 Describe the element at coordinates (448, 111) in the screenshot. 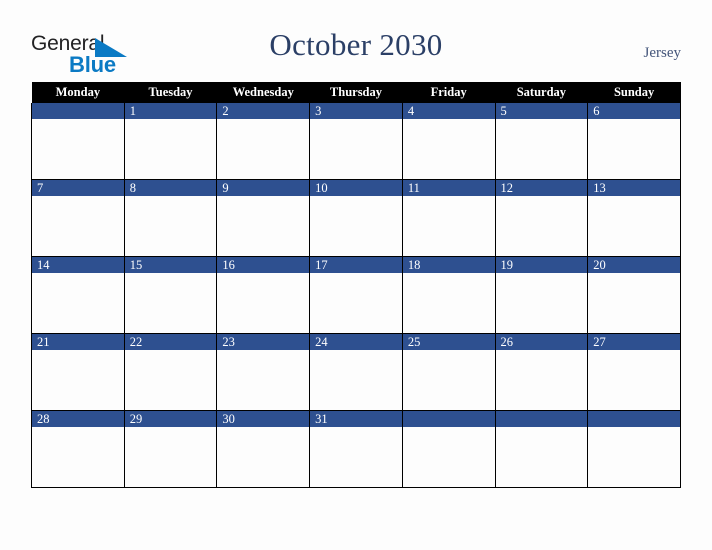

I see `day-number: 4` at that location.